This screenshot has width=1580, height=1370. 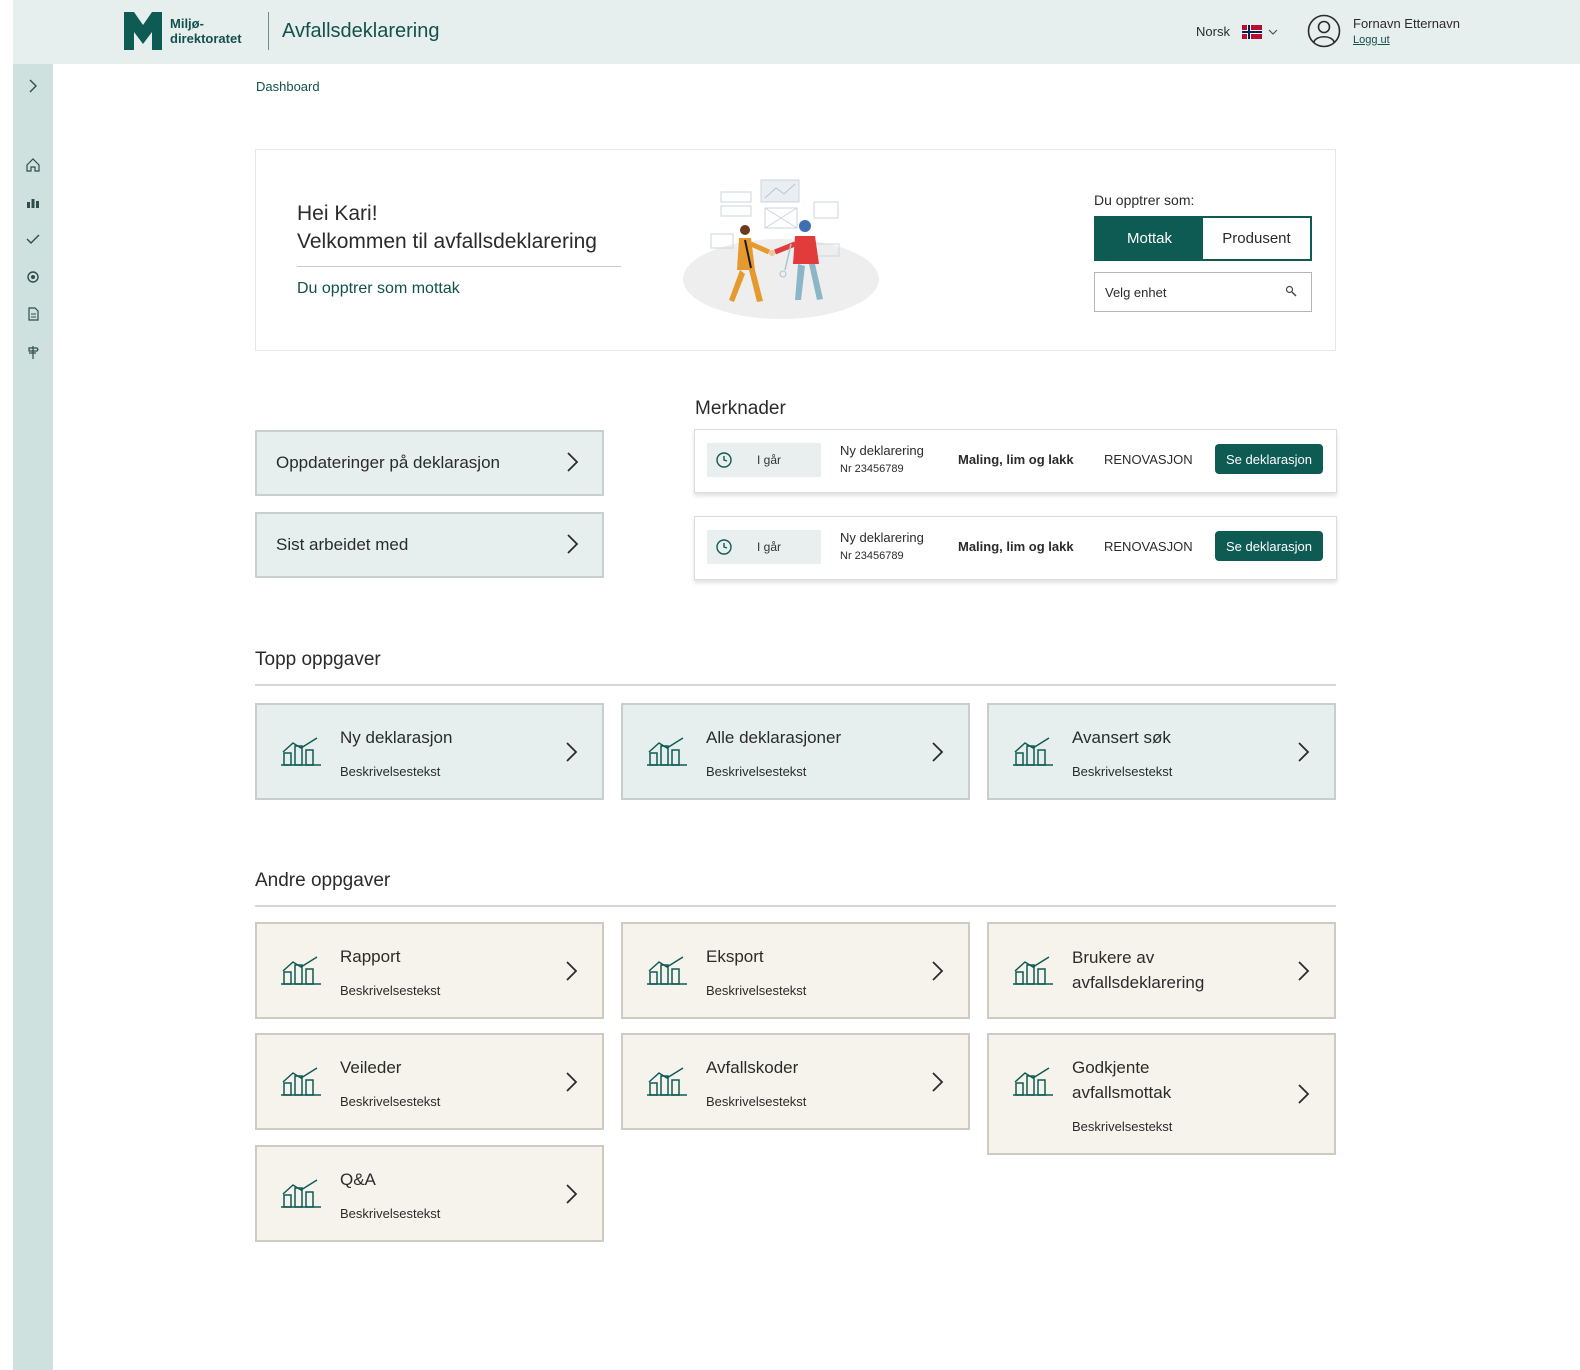 I want to click on miljodirektoratet-logo: Miljø- direktoratet, so click(x=183, y=31).